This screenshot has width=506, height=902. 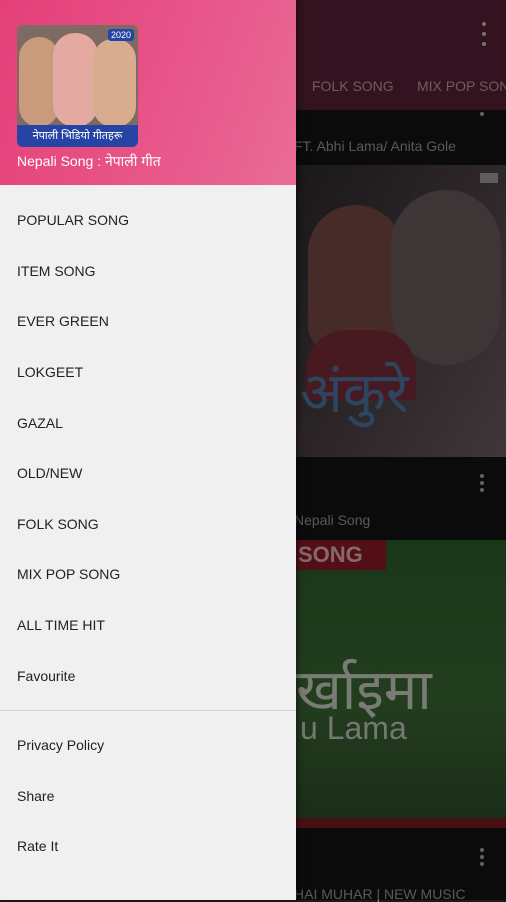 I want to click on app-name: Nepali Song : नेपाली गीत, so click(x=89, y=161).